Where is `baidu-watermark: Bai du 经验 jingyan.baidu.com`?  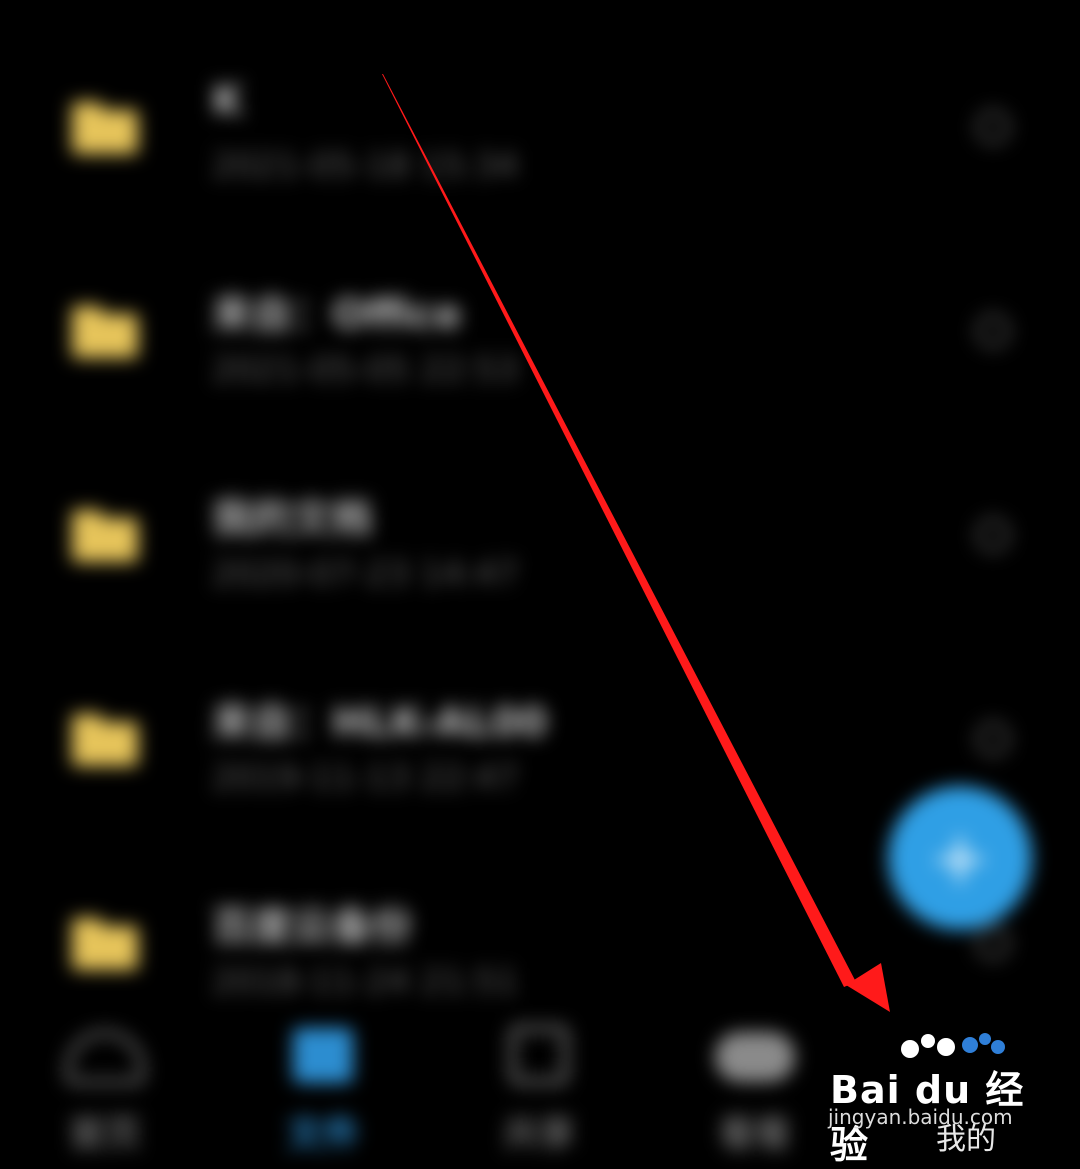 baidu-watermark: Bai du 经验 jingyan.baidu.com is located at coordinates (936, 1096).